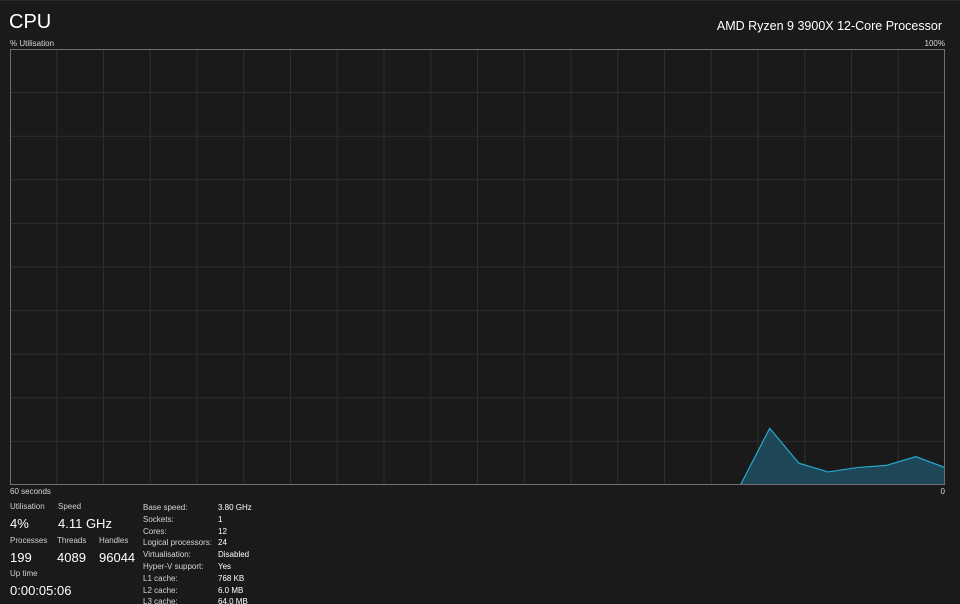 This screenshot has width=960, height=604. What do you see at coordinates (27, 506) in the screenshot?
I see `stat-utilisation-label: Utilisation` at bounding box center [27, 506].